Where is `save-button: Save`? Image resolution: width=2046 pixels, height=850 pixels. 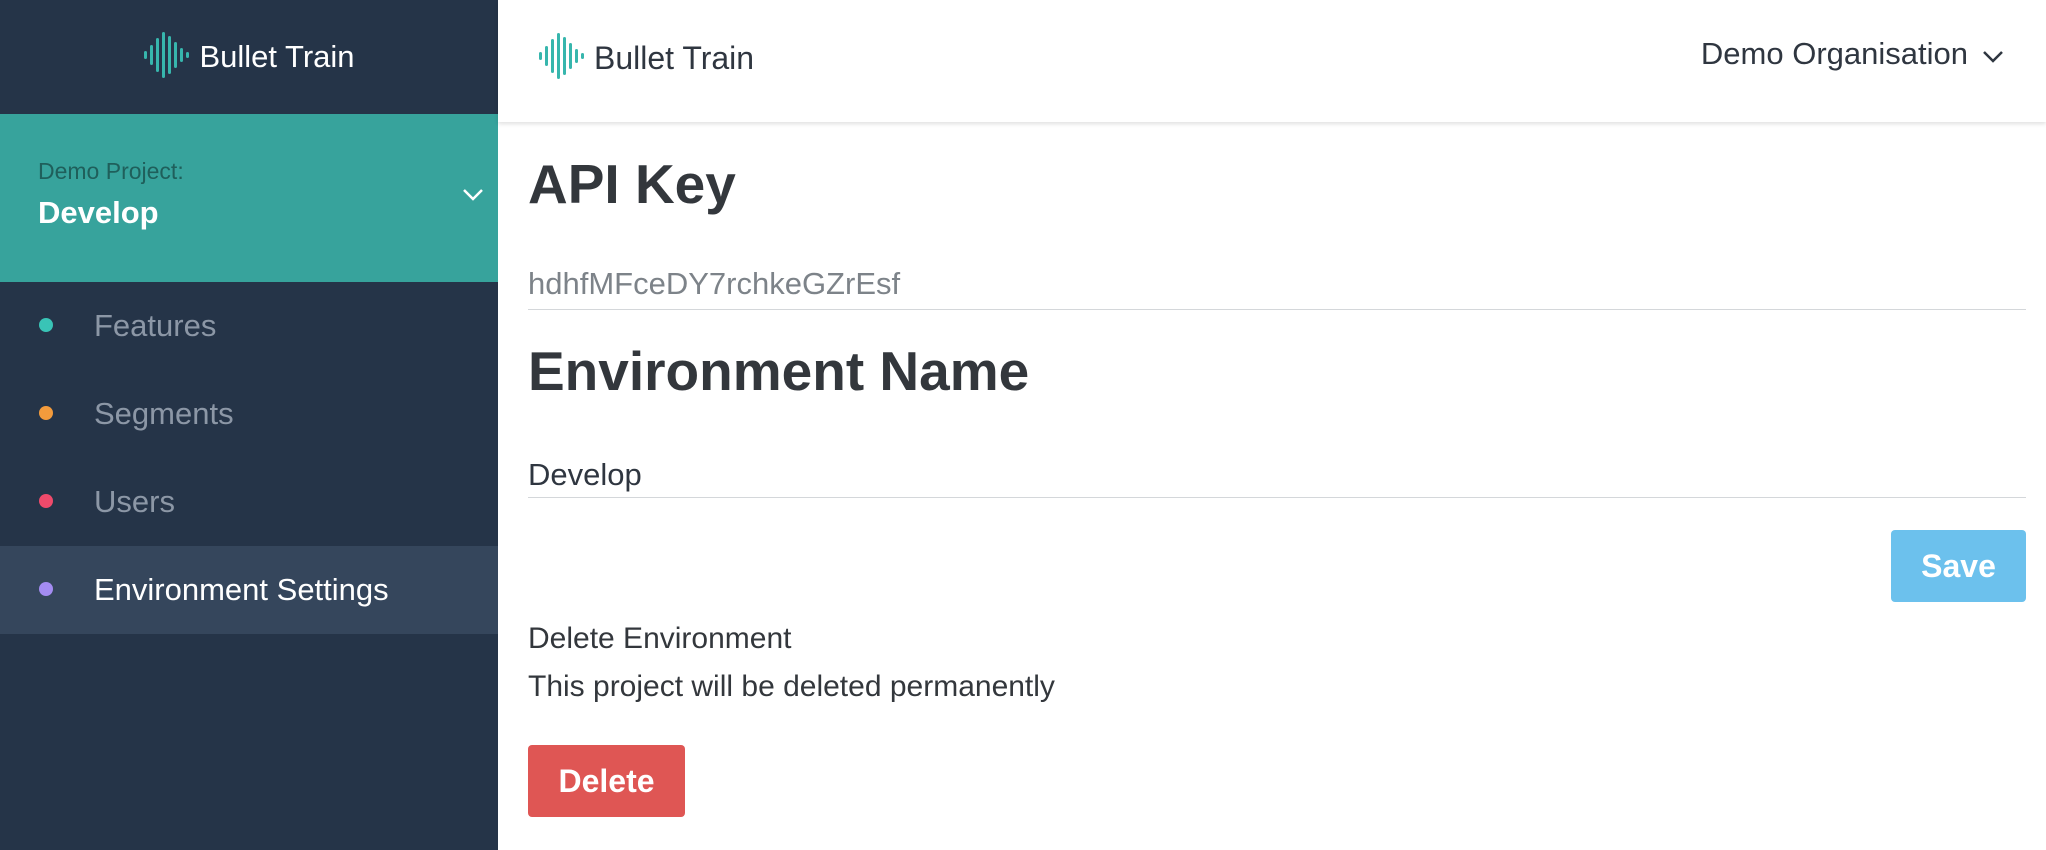
save-button: Save is located at coordinates (1958, 566).